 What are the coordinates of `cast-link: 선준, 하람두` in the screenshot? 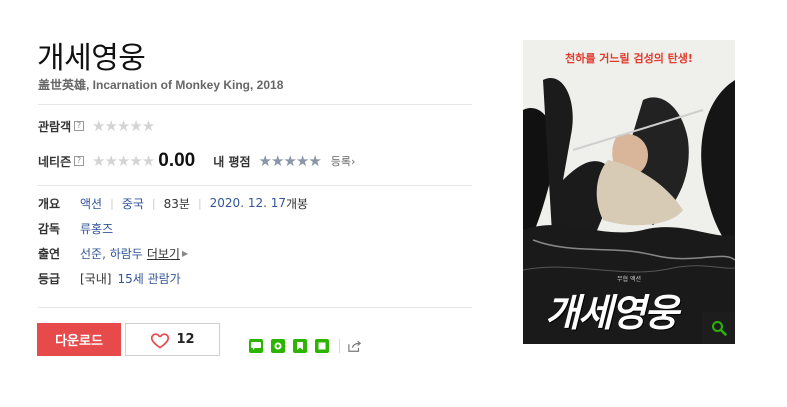 It's located at (111, 253).